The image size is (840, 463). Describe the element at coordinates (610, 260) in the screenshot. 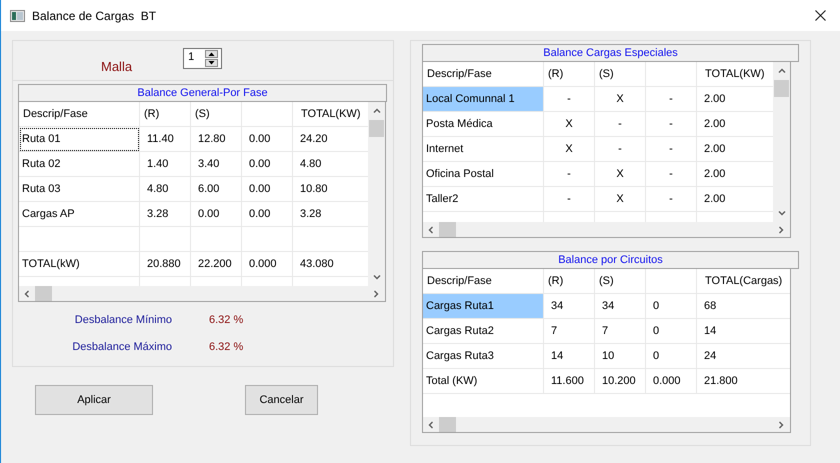

I see `grid-title: Balance por Circuitos` at that location.